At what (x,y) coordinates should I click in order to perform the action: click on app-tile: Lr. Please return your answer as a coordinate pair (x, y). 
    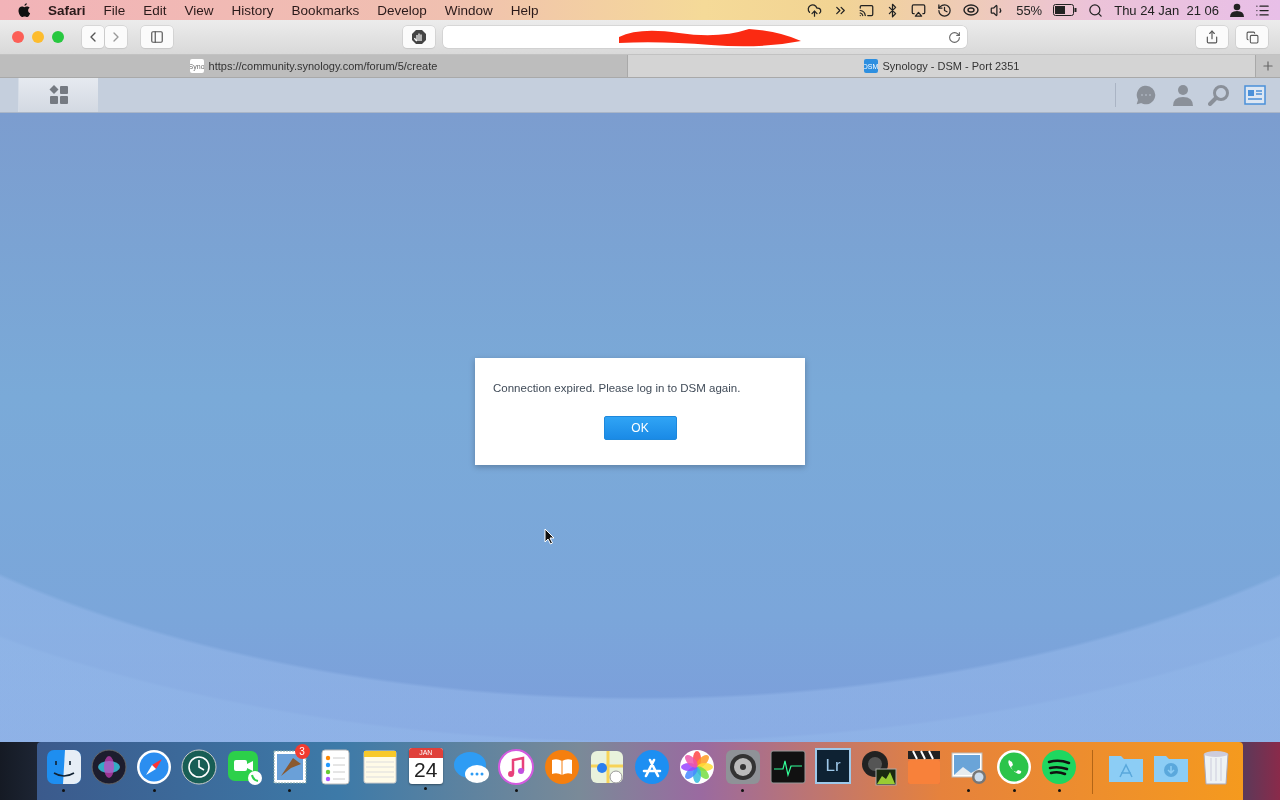
    Looking at the image, I should click on (833, 766).